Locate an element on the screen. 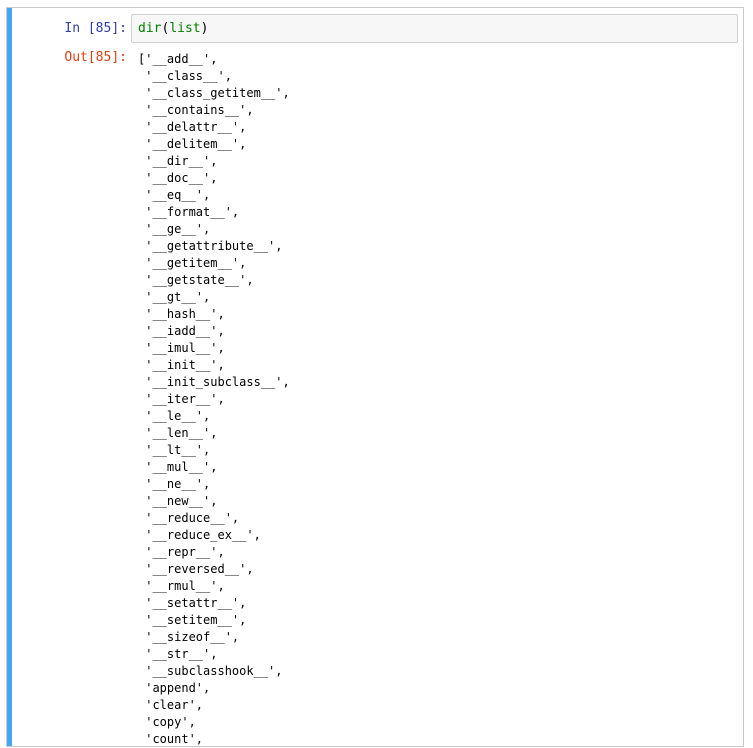 The image size is (753, 748). output-line: '__class__', is located at coordinates (185, 76).